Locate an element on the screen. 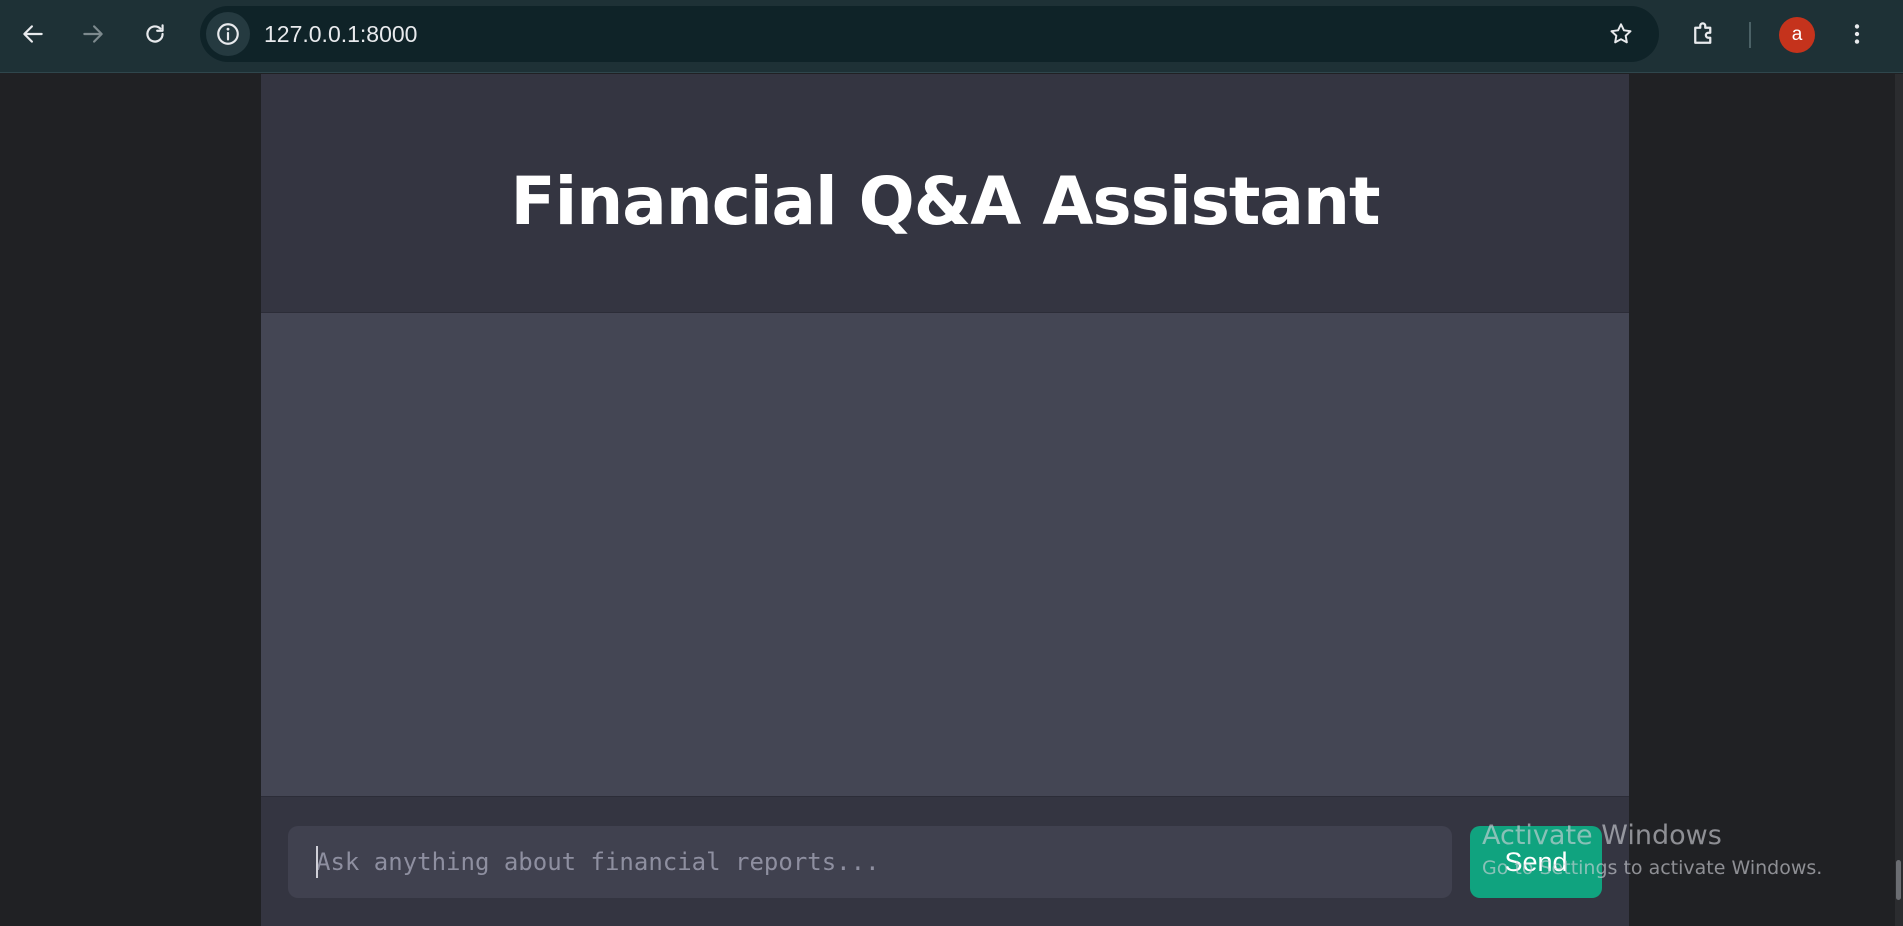 The height and width of the screenshot is (926, 1903). site-info-button is located at coordinates (228, 34).